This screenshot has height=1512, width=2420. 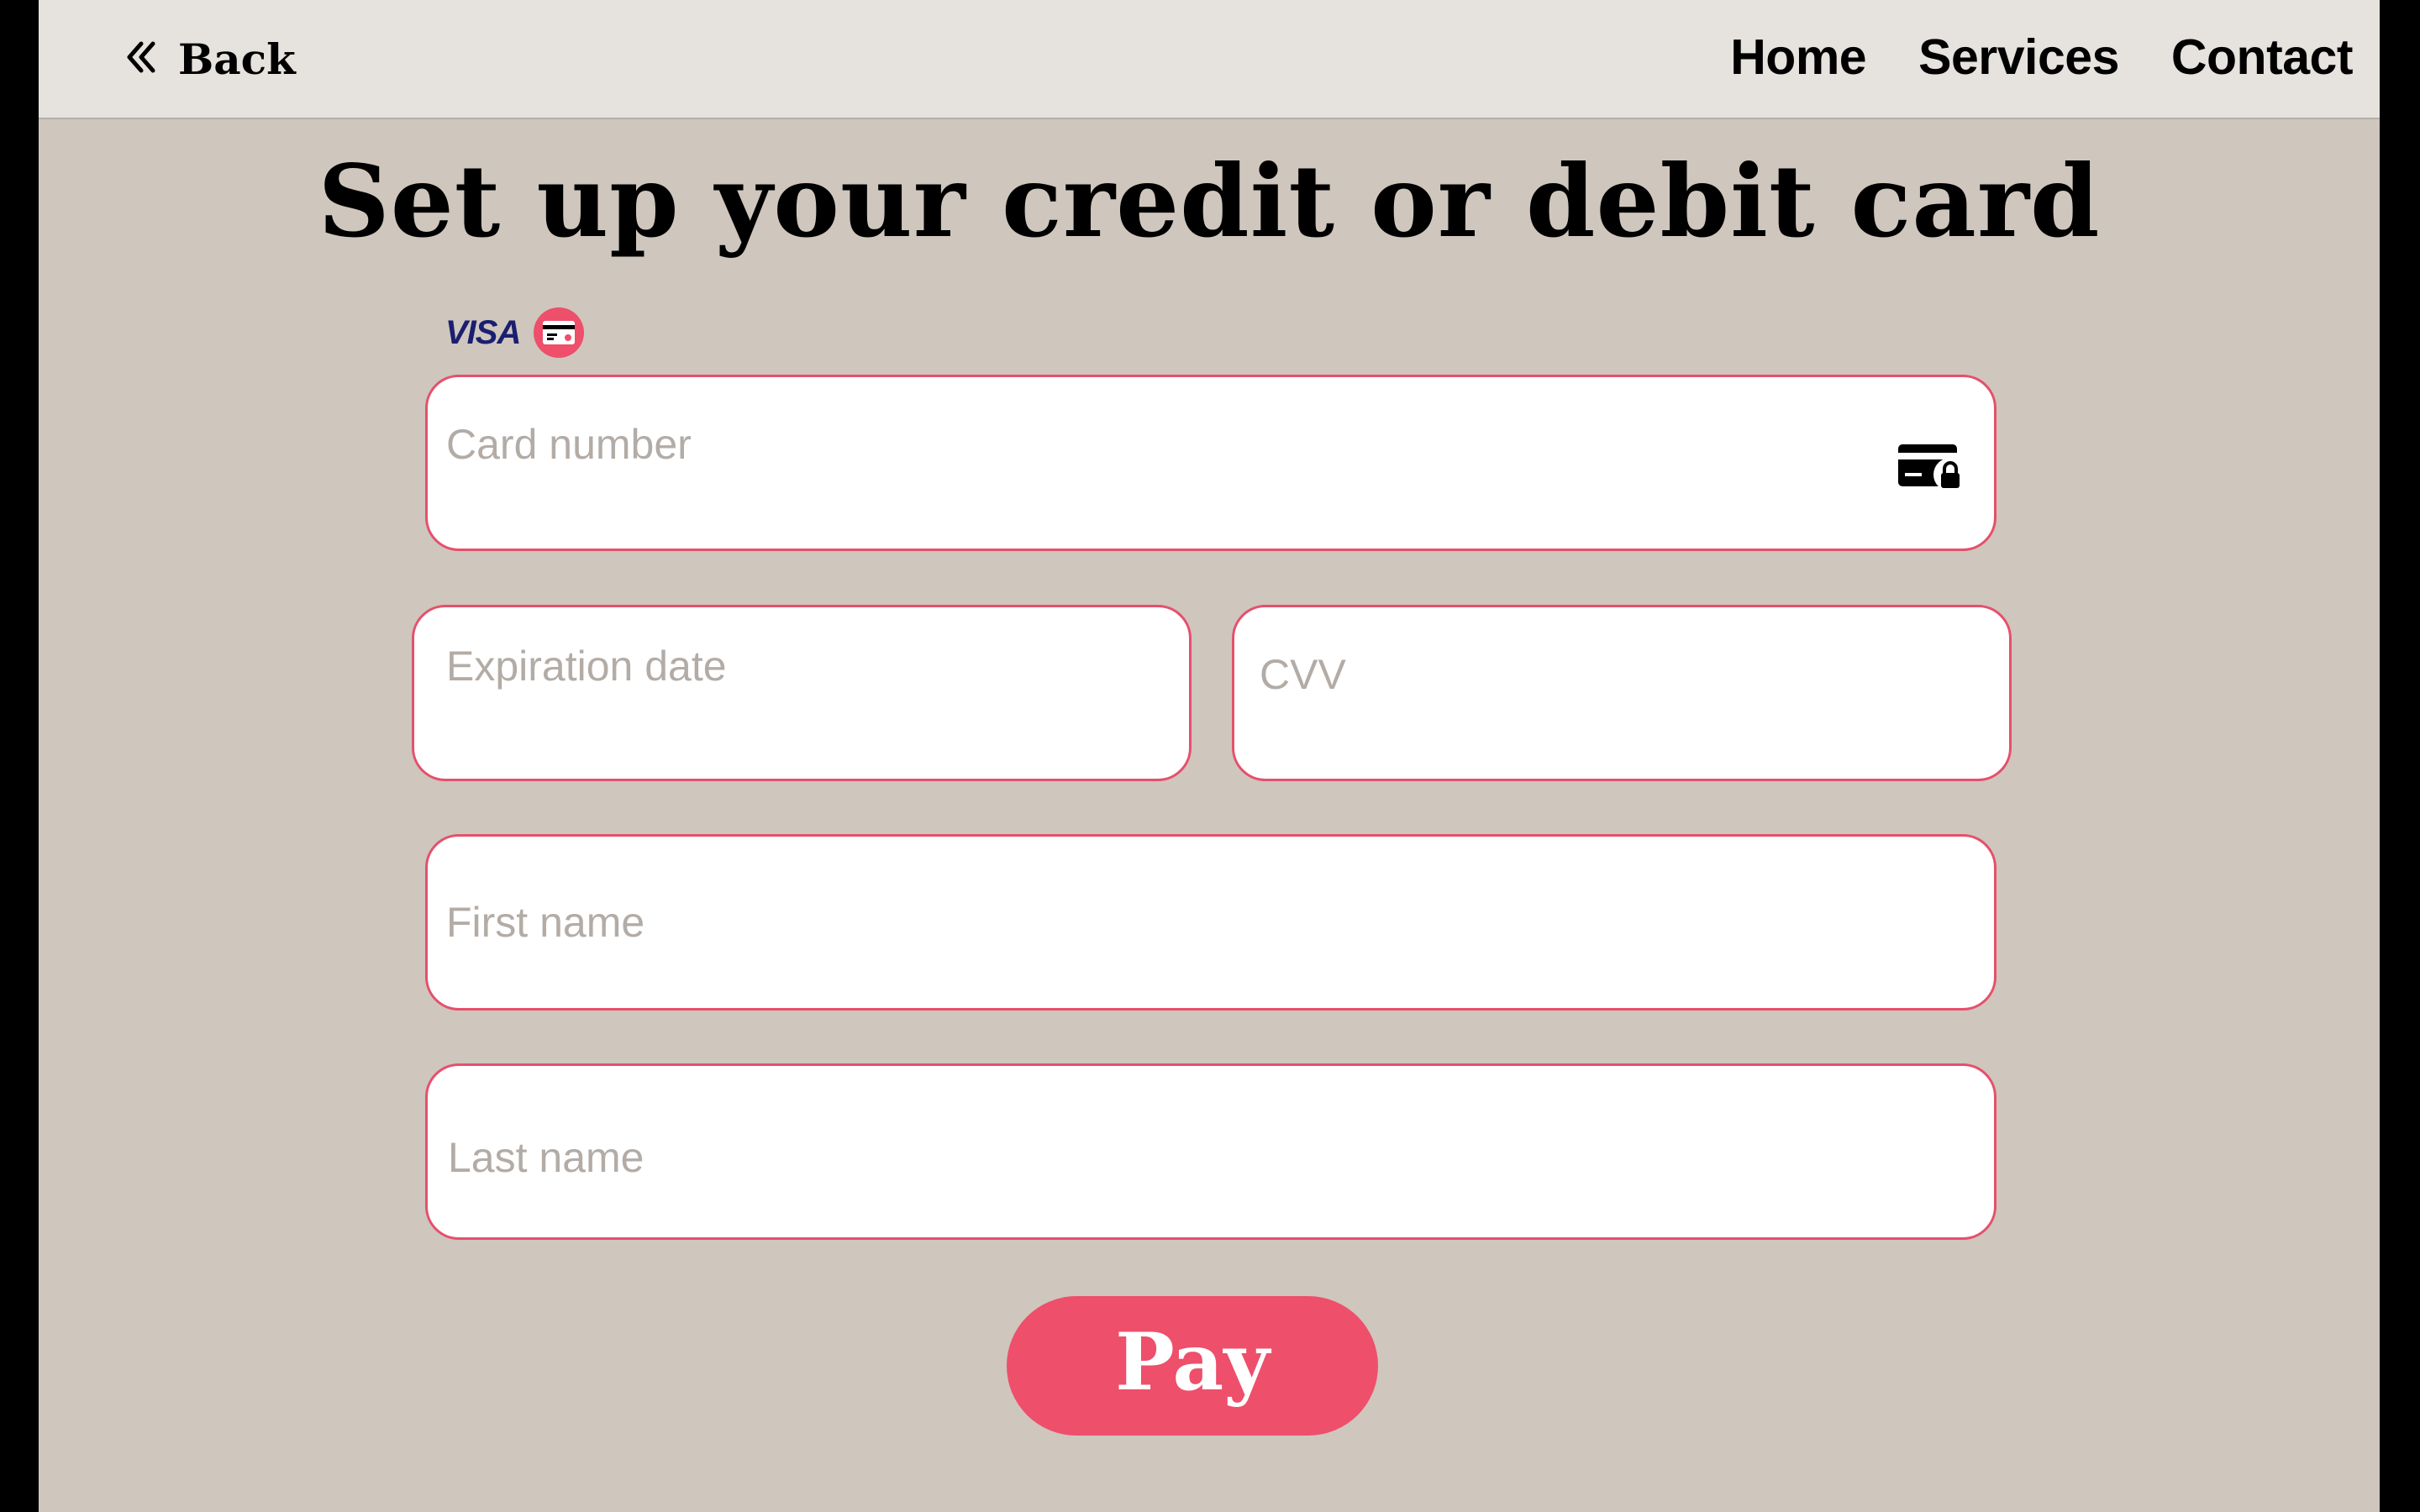 I want to click on nav-link-contact: Contact, so click(x=2263, y=57).